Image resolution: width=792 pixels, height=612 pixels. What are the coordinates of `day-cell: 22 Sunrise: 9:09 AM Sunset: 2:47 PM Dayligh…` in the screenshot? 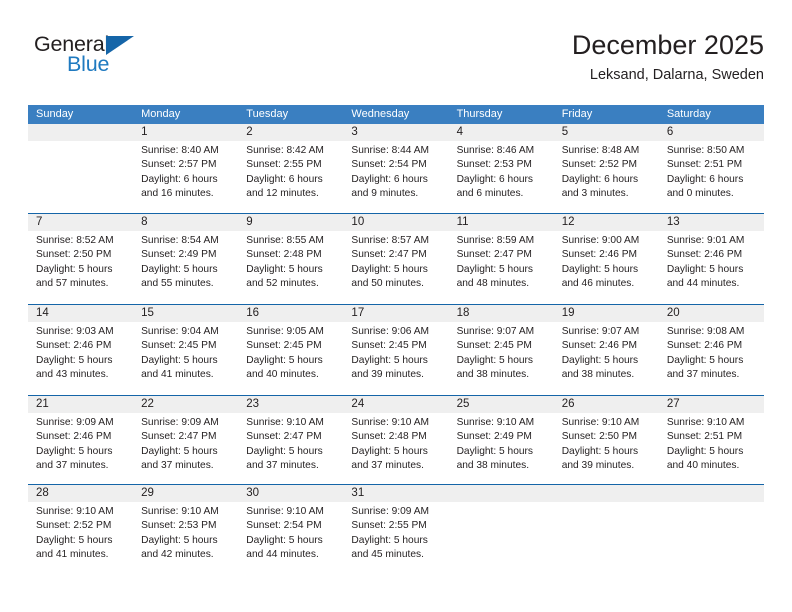 It's located at (186, 440).